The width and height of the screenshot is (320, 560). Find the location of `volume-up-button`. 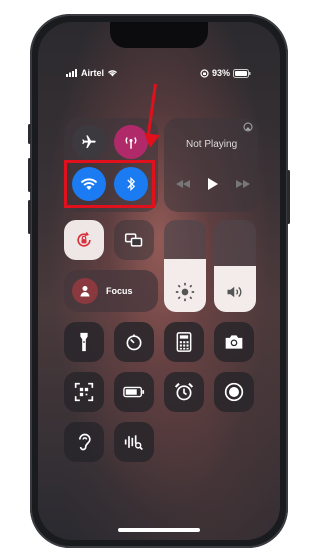

volume-up-button is located at coordinates (29, 175).